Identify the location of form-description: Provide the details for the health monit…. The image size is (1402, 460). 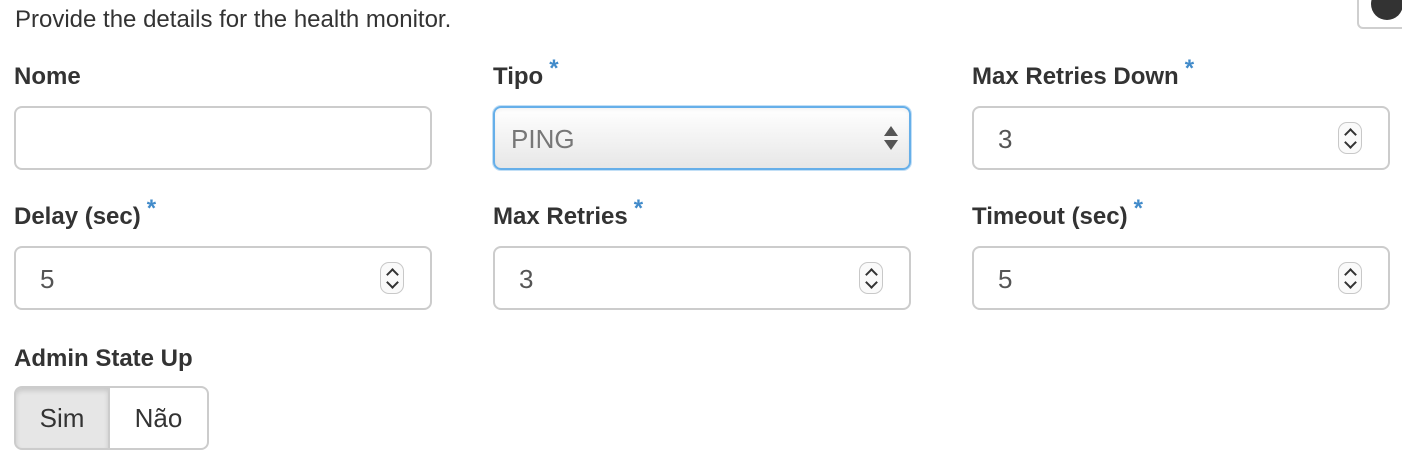
(233, 19).